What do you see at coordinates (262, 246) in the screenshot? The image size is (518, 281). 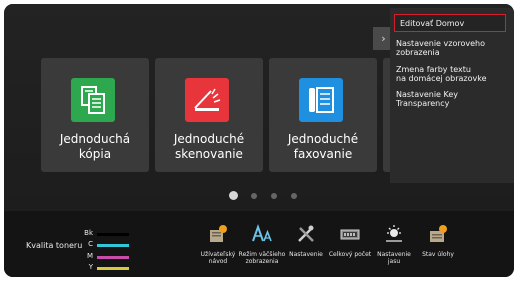 I see `large-display-mode-button: Režim väčšieho zobrazenia` at bounding box center [262, 246].